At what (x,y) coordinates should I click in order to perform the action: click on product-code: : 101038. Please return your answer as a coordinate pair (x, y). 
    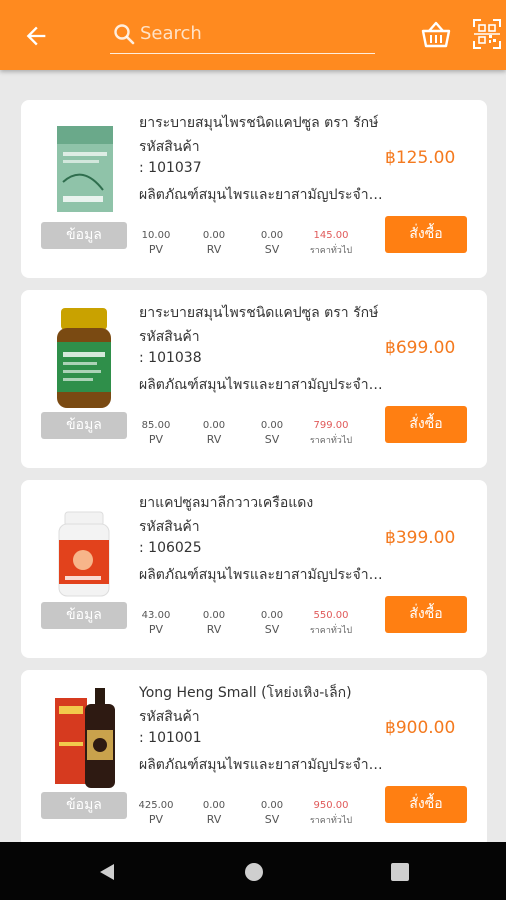
    Looking at the image, I should click on (170, 358).